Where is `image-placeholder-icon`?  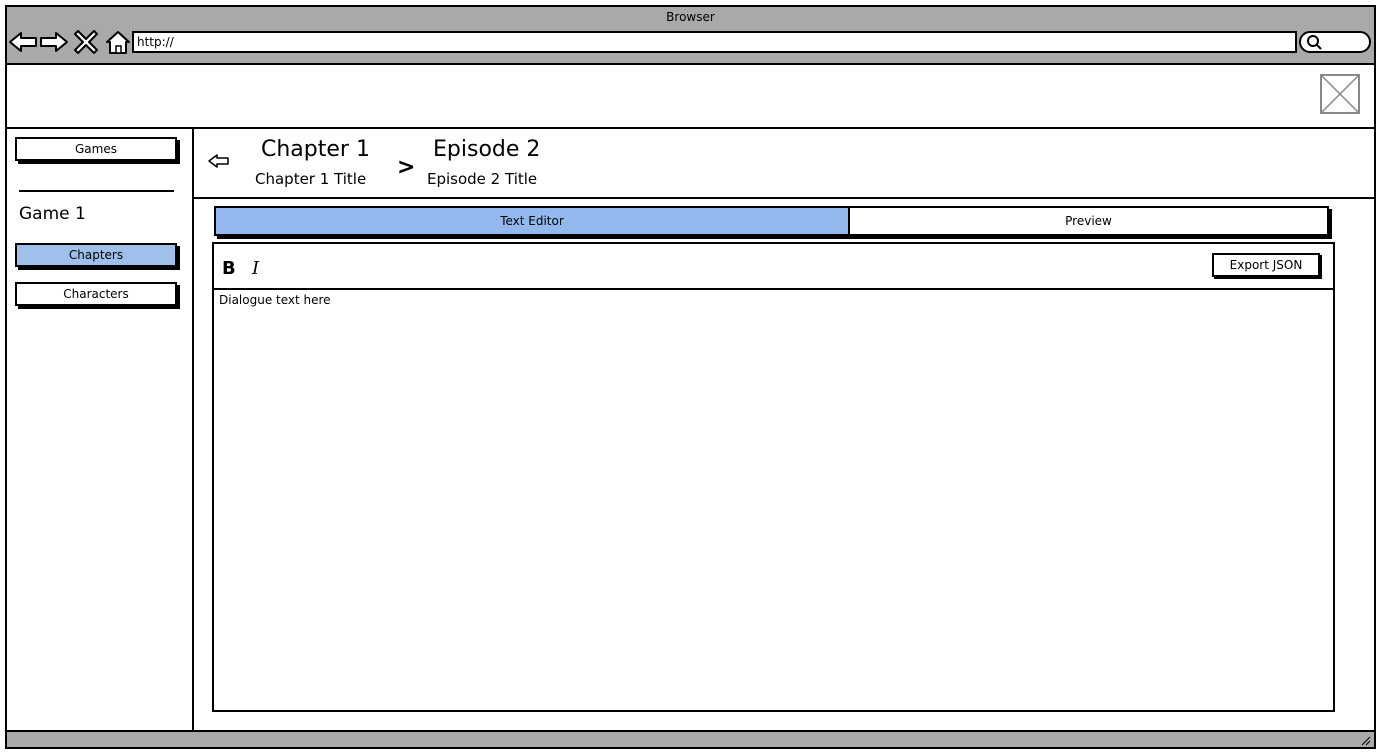
image-placeholder-icon is located at coordinates (1340, 94).